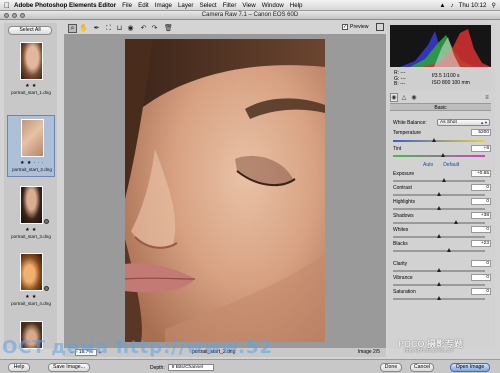  I want to click on blacks-slider, so click(439, 250).